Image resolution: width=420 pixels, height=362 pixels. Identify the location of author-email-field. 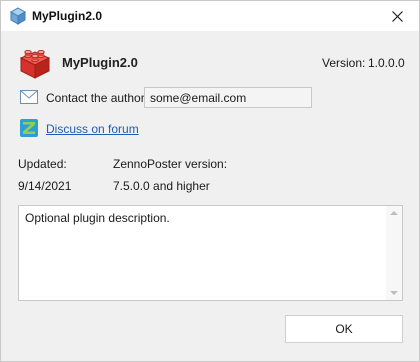
(228, 97).